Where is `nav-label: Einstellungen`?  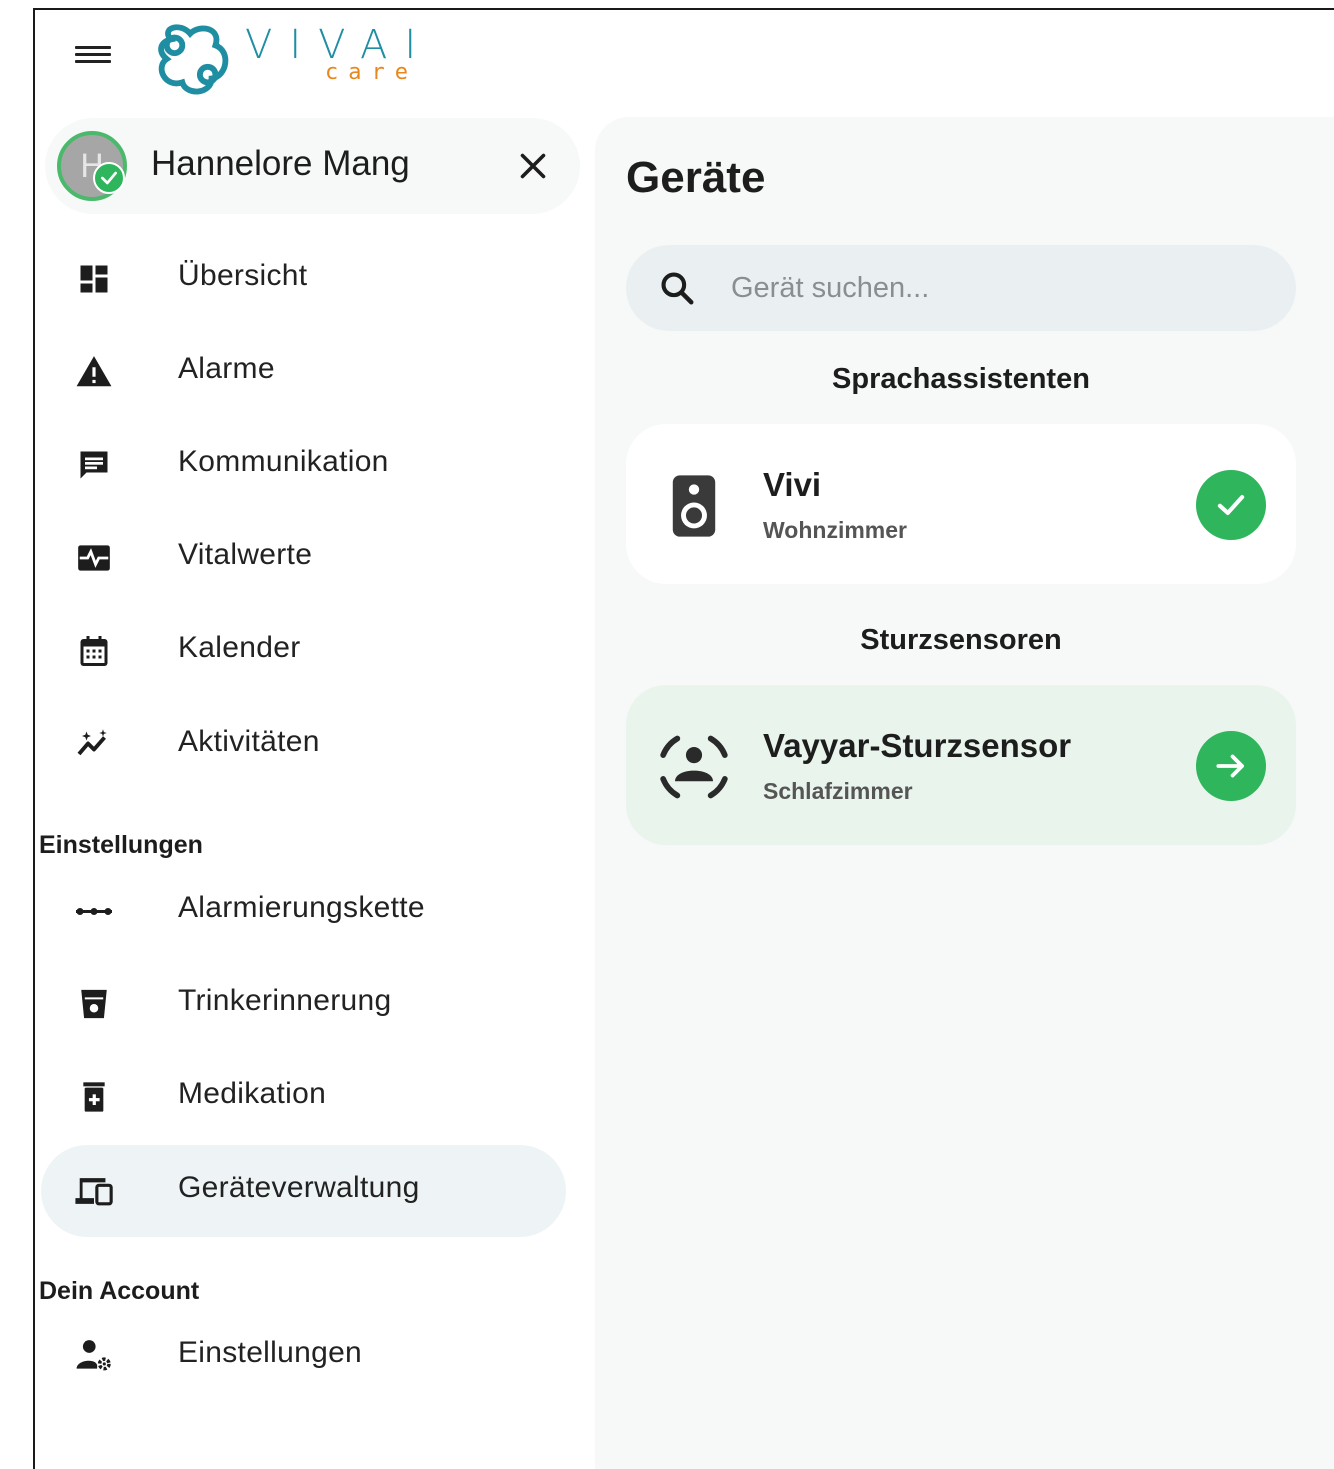 nav-label: Einstellungen is located at coordinates (270, 1352).